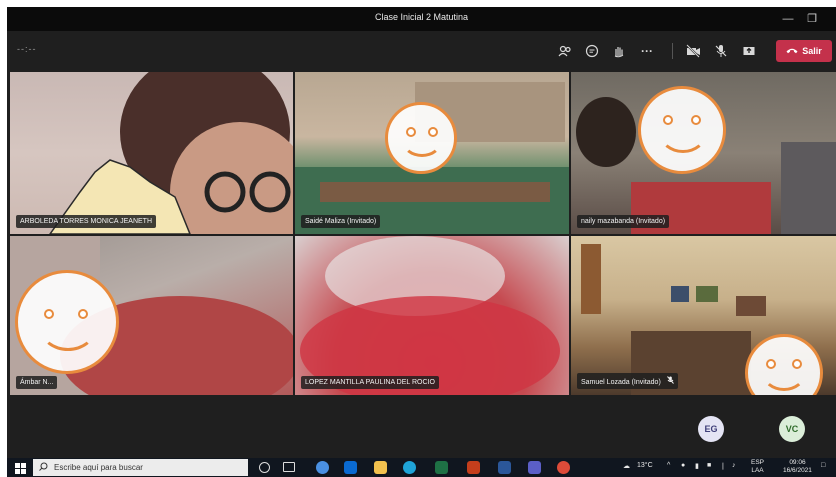 The image size is (836, 477). Describe the element at coordinates (473, 467) in the screenshot. I see `powerpoint-icon` at that location.